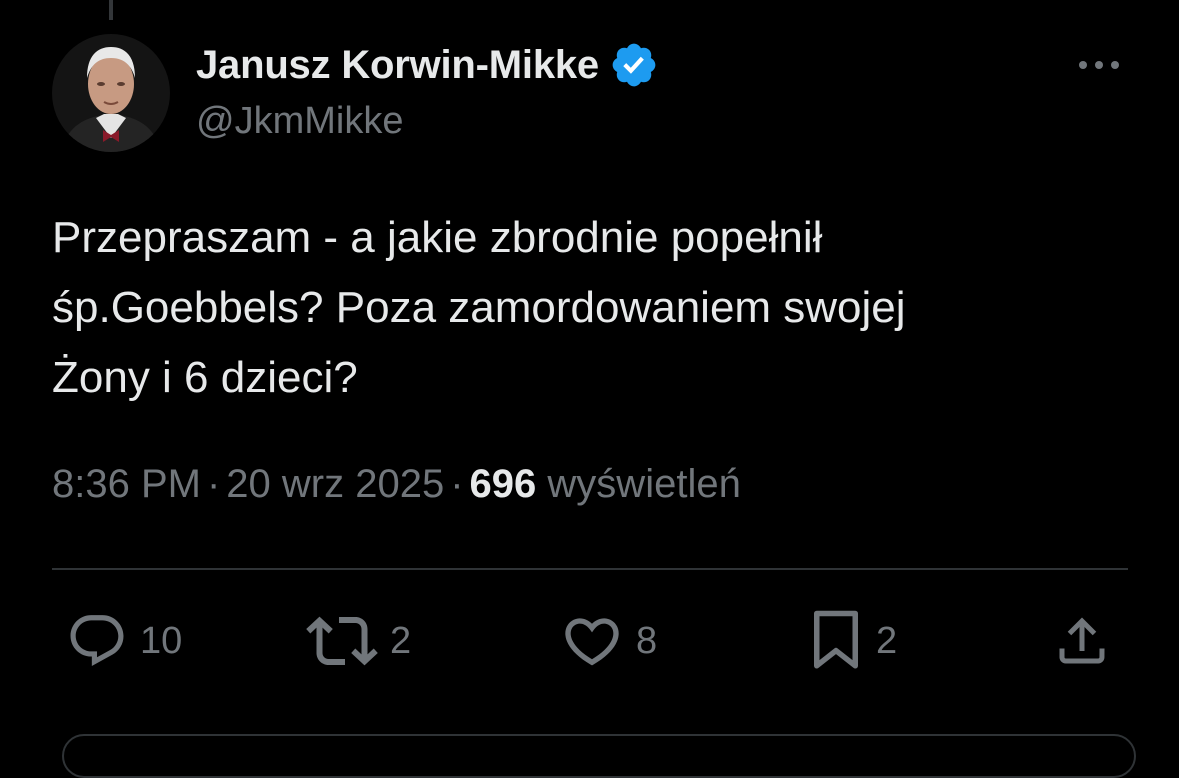 This screenshot has width=1179, height=778. Describe the element at coordinates (397, 65) in the screenshot. I see `author-display-name: Janusz Korwin-Mikke` at that location.